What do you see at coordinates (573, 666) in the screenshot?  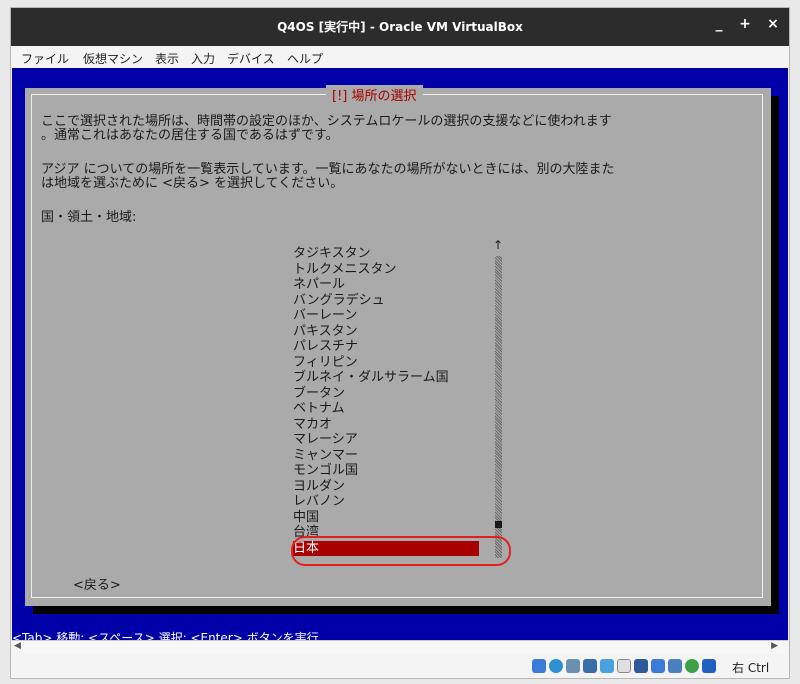 I see `audio-icon` at bounding box center [573, 666].